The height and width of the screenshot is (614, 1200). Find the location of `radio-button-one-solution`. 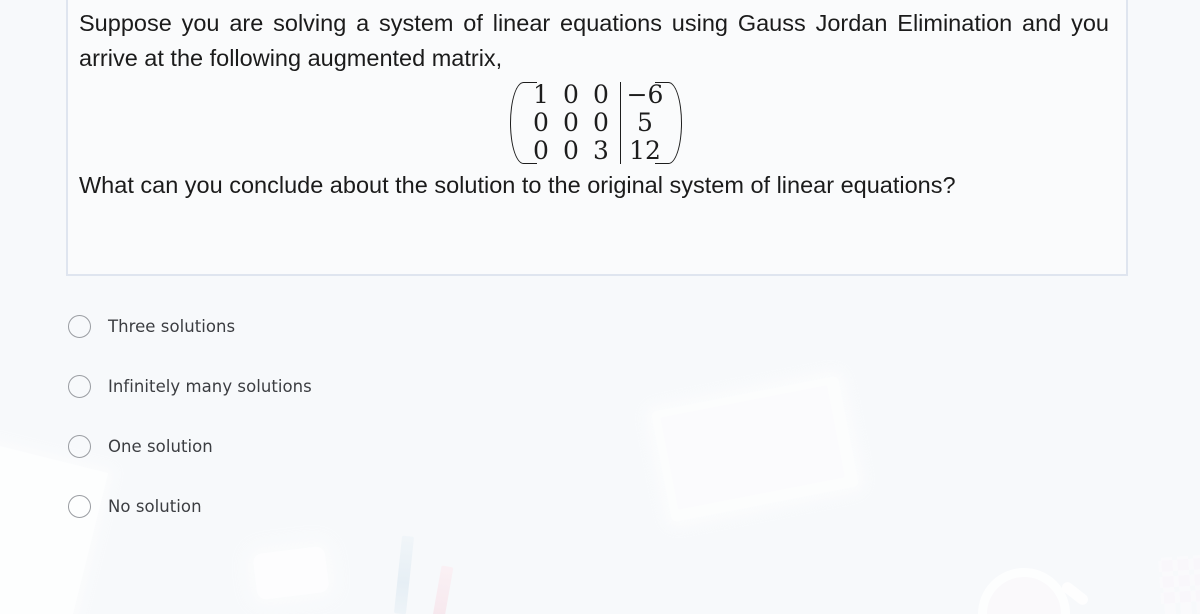

radio-button-one-solution is located at coordinates (79, 446).